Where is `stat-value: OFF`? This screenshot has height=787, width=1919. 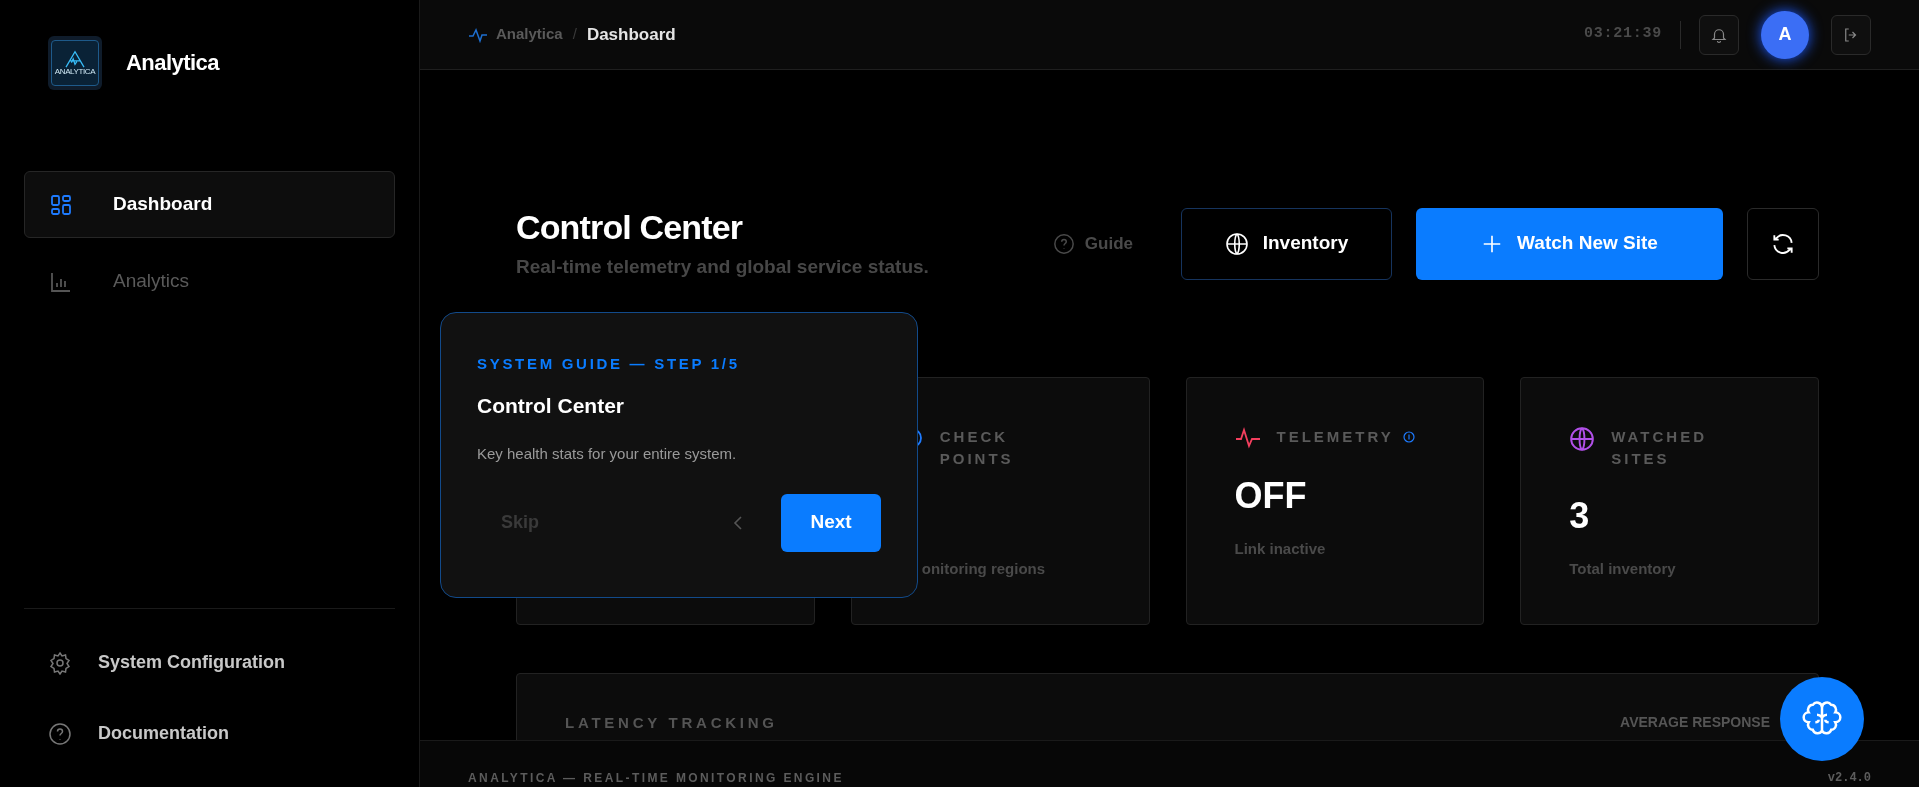
stat-value: OFF is located at coordinates (1271, 496).